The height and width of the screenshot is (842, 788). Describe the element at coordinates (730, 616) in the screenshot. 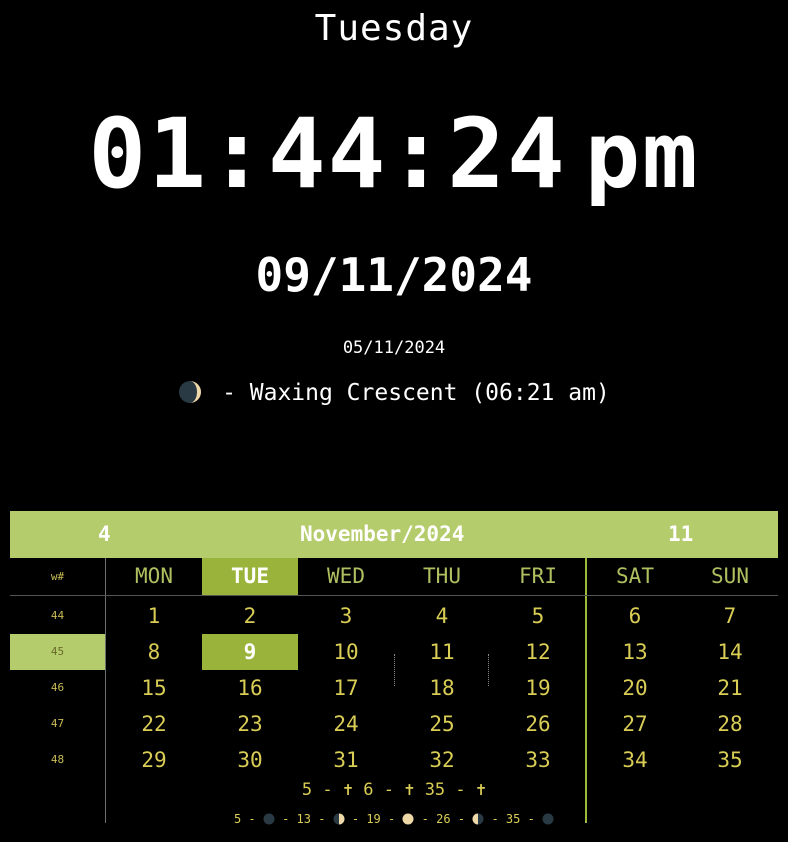

I see `calendar-day: 7` at that location.